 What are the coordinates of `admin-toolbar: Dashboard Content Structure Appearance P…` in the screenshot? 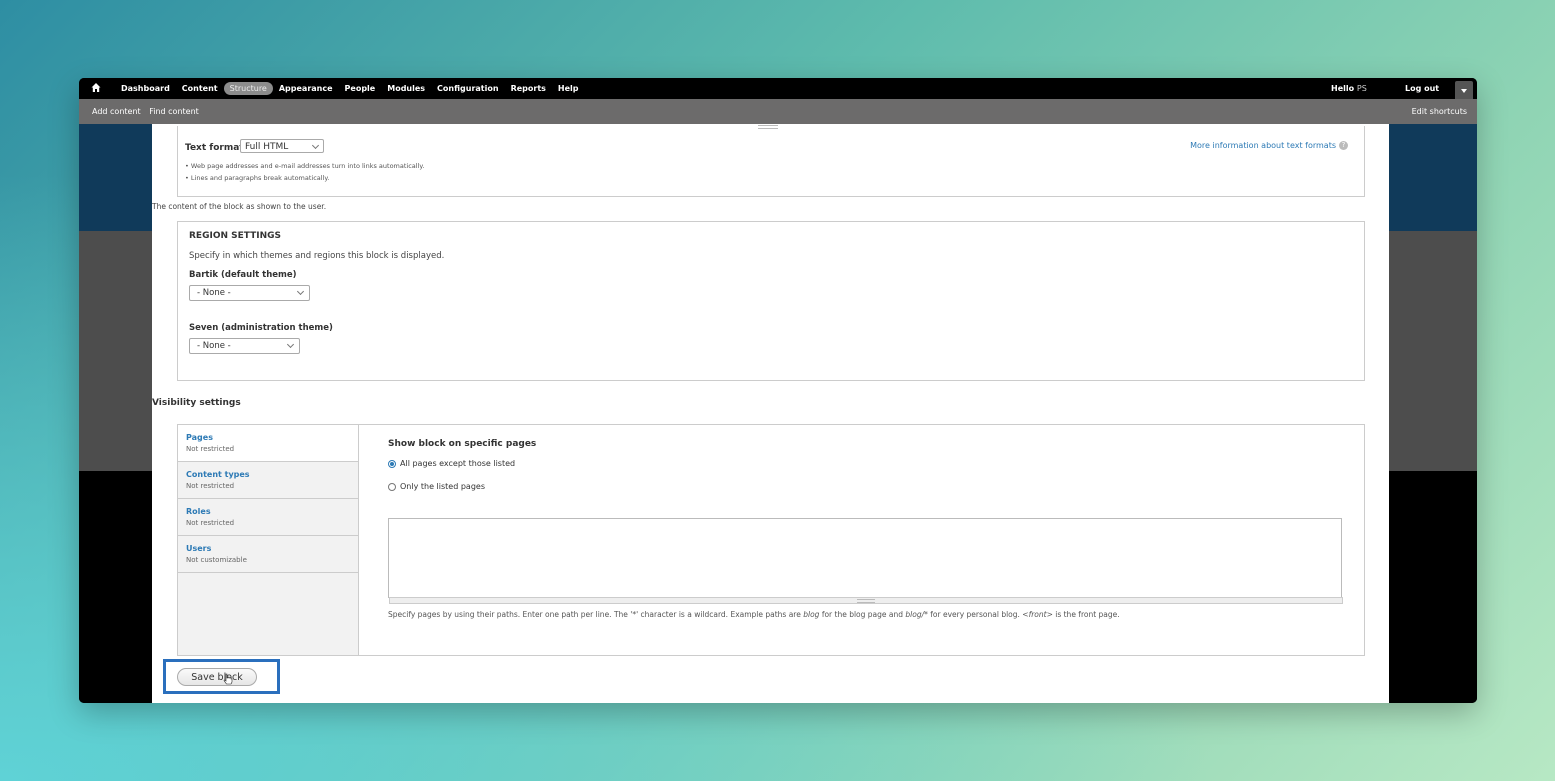 It's located at (778, 88).